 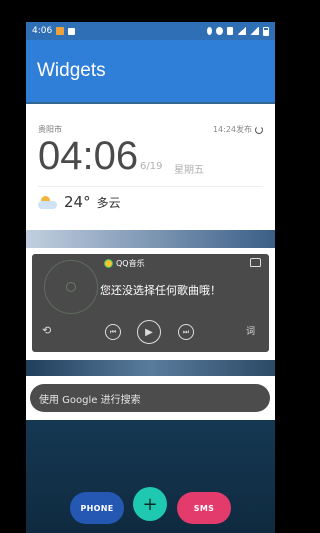 What do you see at coordinates (60, 31) in the screenshot?
I see `notification-app-icon` at bounding box center [60, 31].